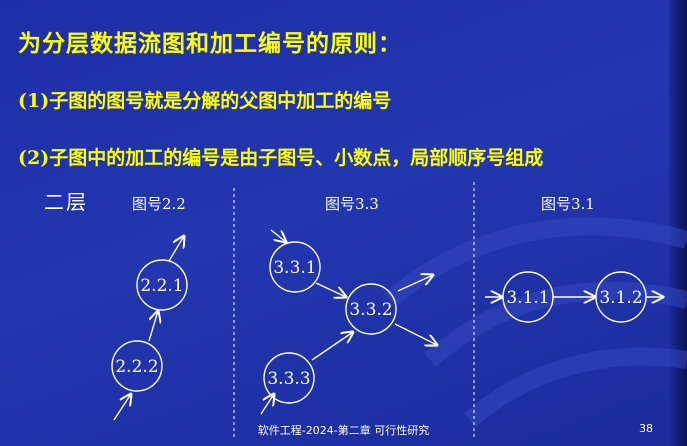 The width and height of the screenshot is (687, 446). I want to click on node-label-3-3-3: 3.3.3, so click(288, 379).